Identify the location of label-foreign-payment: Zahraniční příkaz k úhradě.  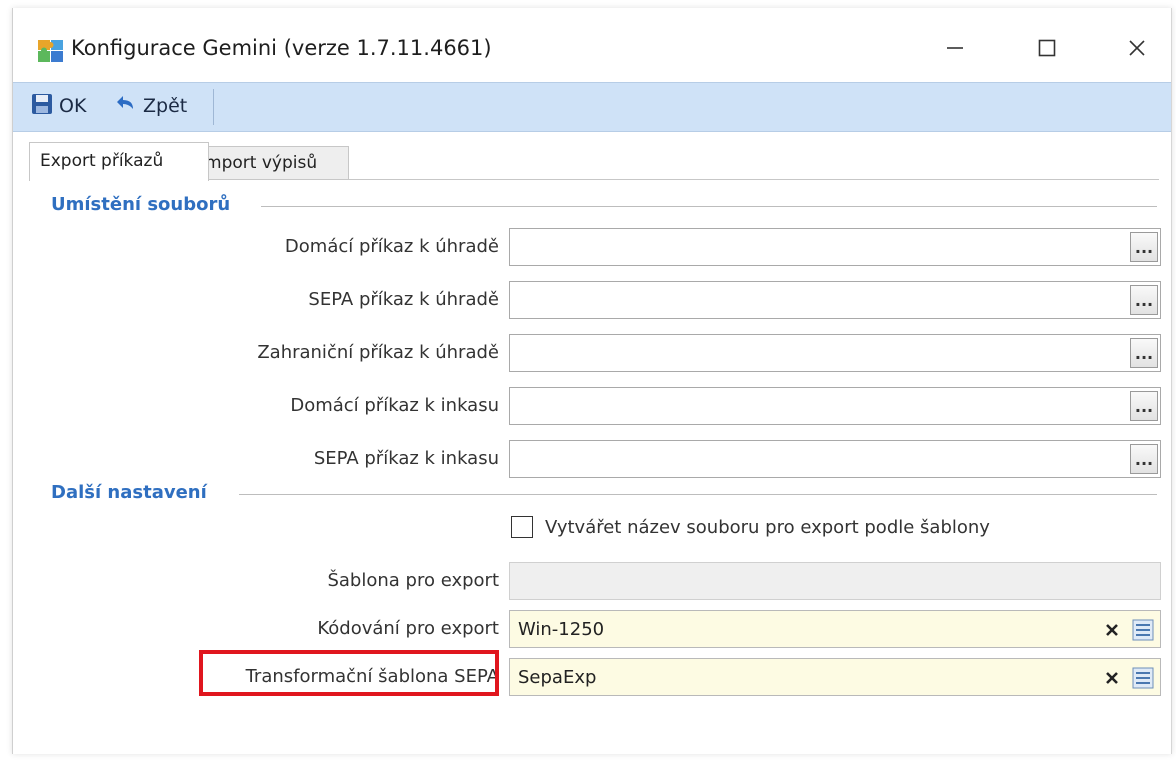
(378, 352).